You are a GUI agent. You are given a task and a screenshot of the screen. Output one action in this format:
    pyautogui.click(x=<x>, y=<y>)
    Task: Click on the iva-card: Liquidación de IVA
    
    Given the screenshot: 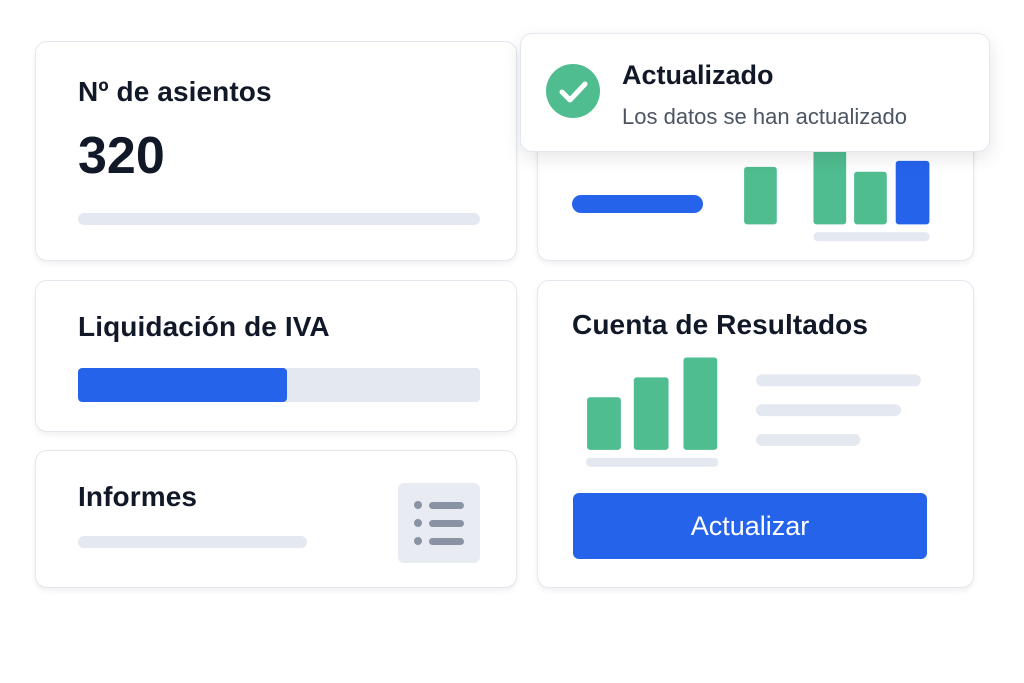 What is the action you would take?
    pyautogui.click(x=276, y=356)
    